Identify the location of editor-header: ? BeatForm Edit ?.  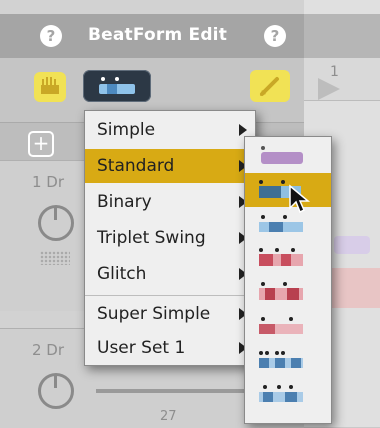
(152, 36).